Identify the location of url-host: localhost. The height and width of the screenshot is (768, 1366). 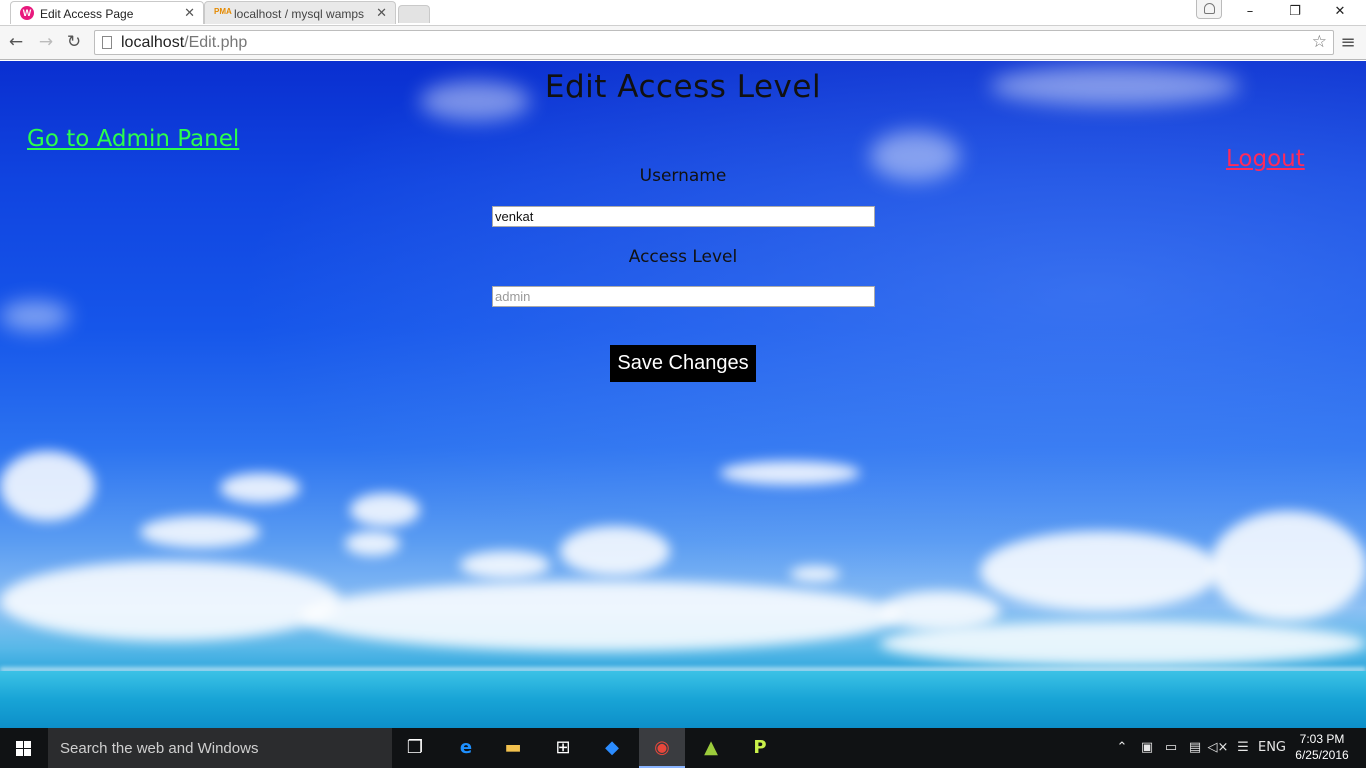
(153, 42).